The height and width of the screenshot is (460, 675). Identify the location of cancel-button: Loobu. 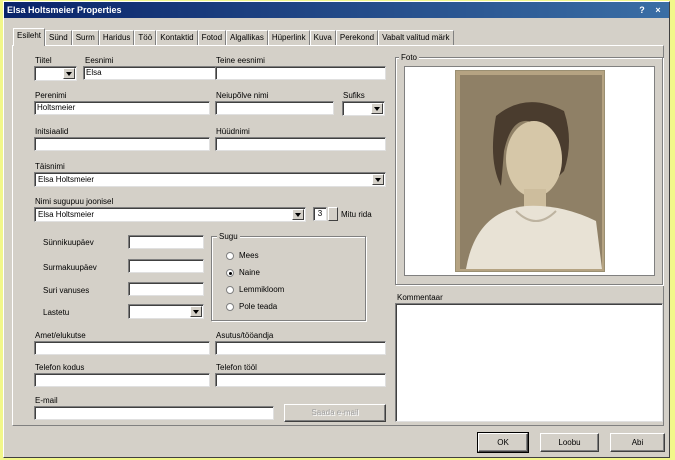
(569, 442).